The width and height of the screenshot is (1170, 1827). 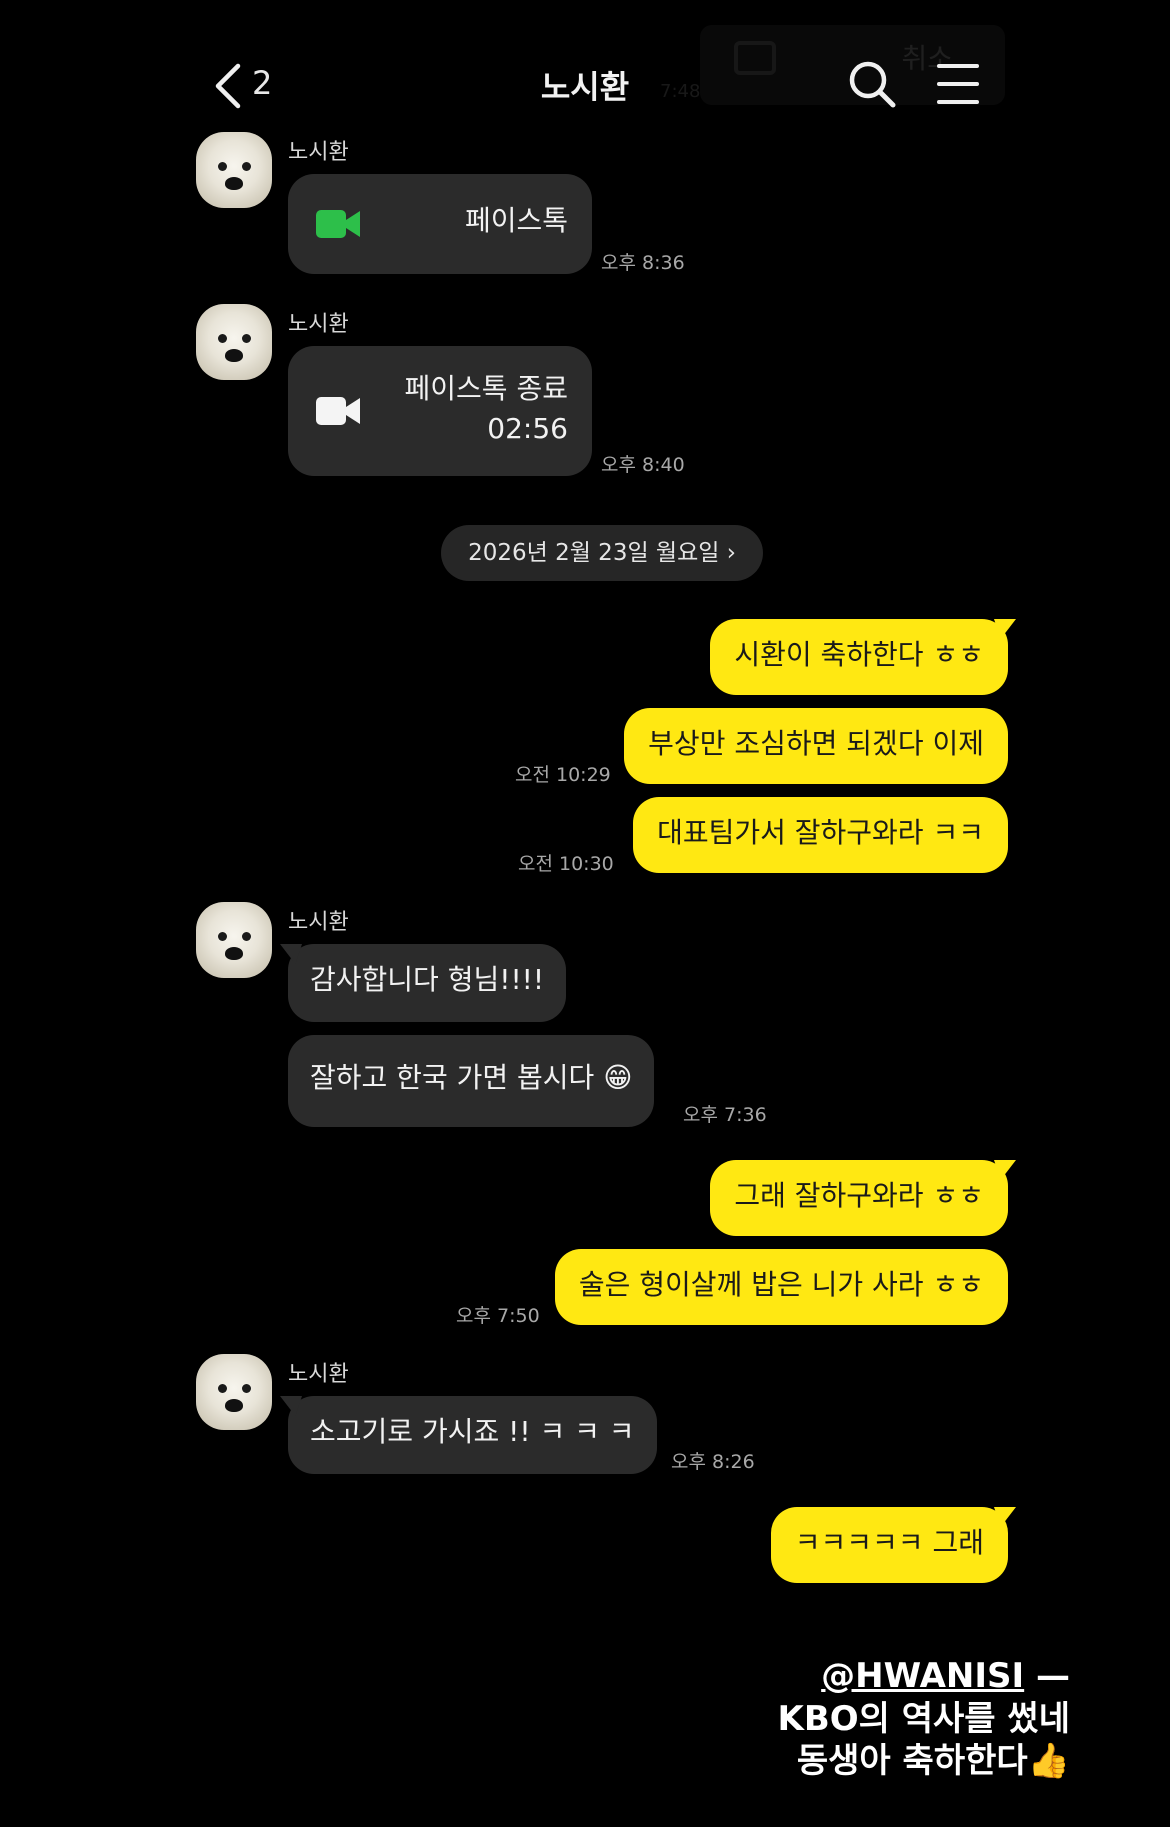 What do you see at coordinates (872, 84) in the screenshot?
I see `search-icon` at bounding box center [872, 84].